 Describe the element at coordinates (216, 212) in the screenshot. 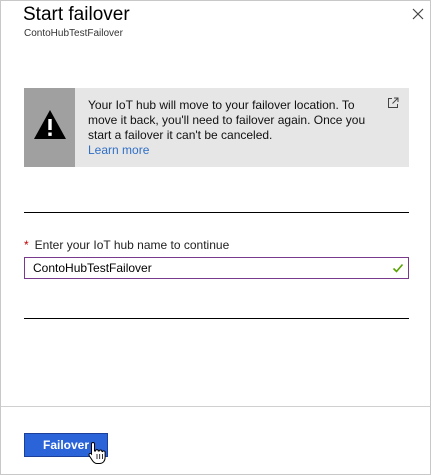

I see `divider-top` at that location.